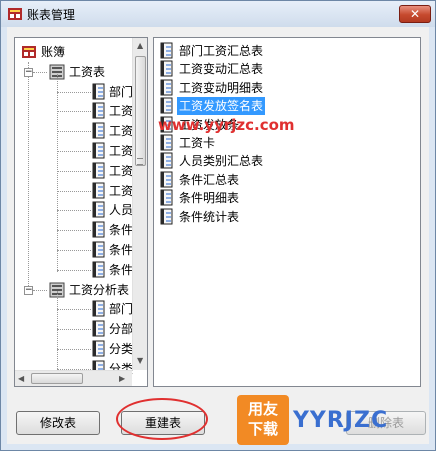  What do you see at coordinates (121, 210) in the screenshot?
I see `tree-leaf-label: 人员` at bounding box center [121, 210].